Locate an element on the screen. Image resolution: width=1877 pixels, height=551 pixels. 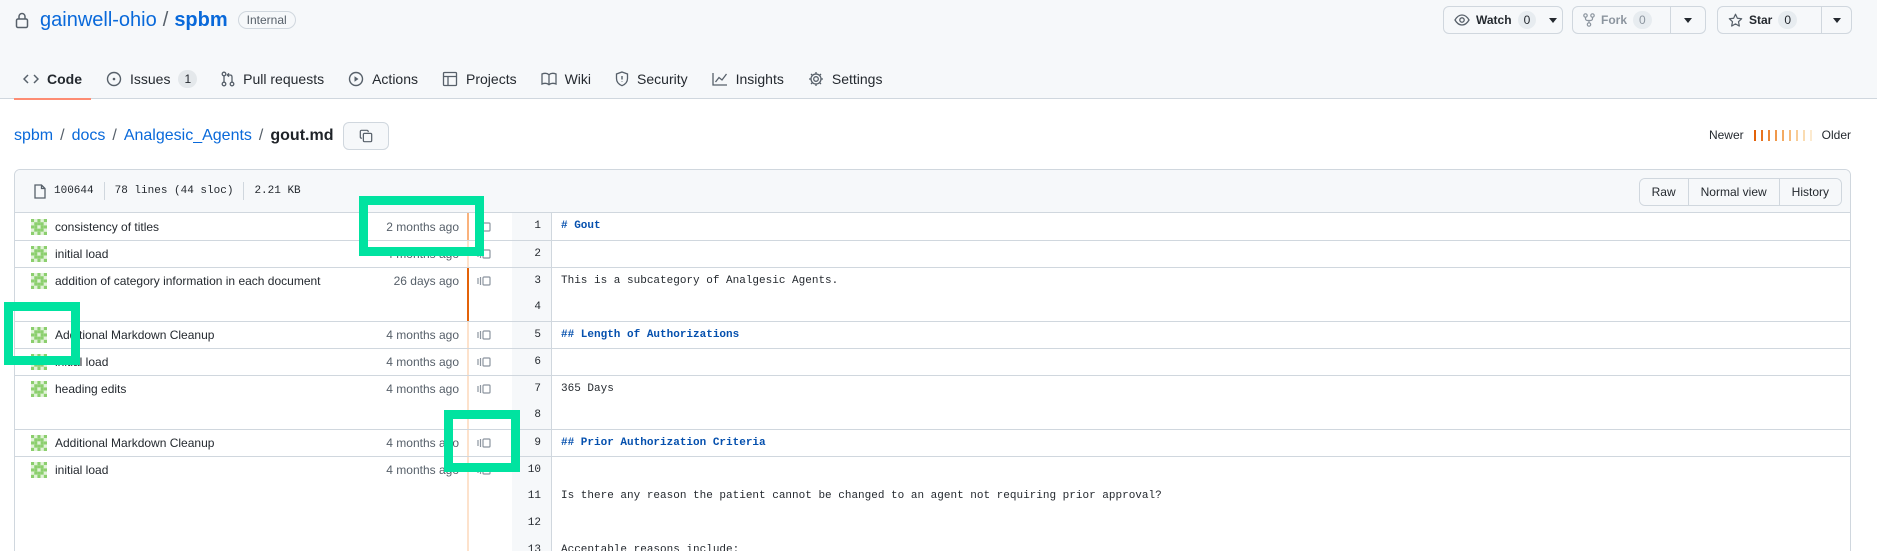
issue-opened-icon is located at coordinates (114, 78).